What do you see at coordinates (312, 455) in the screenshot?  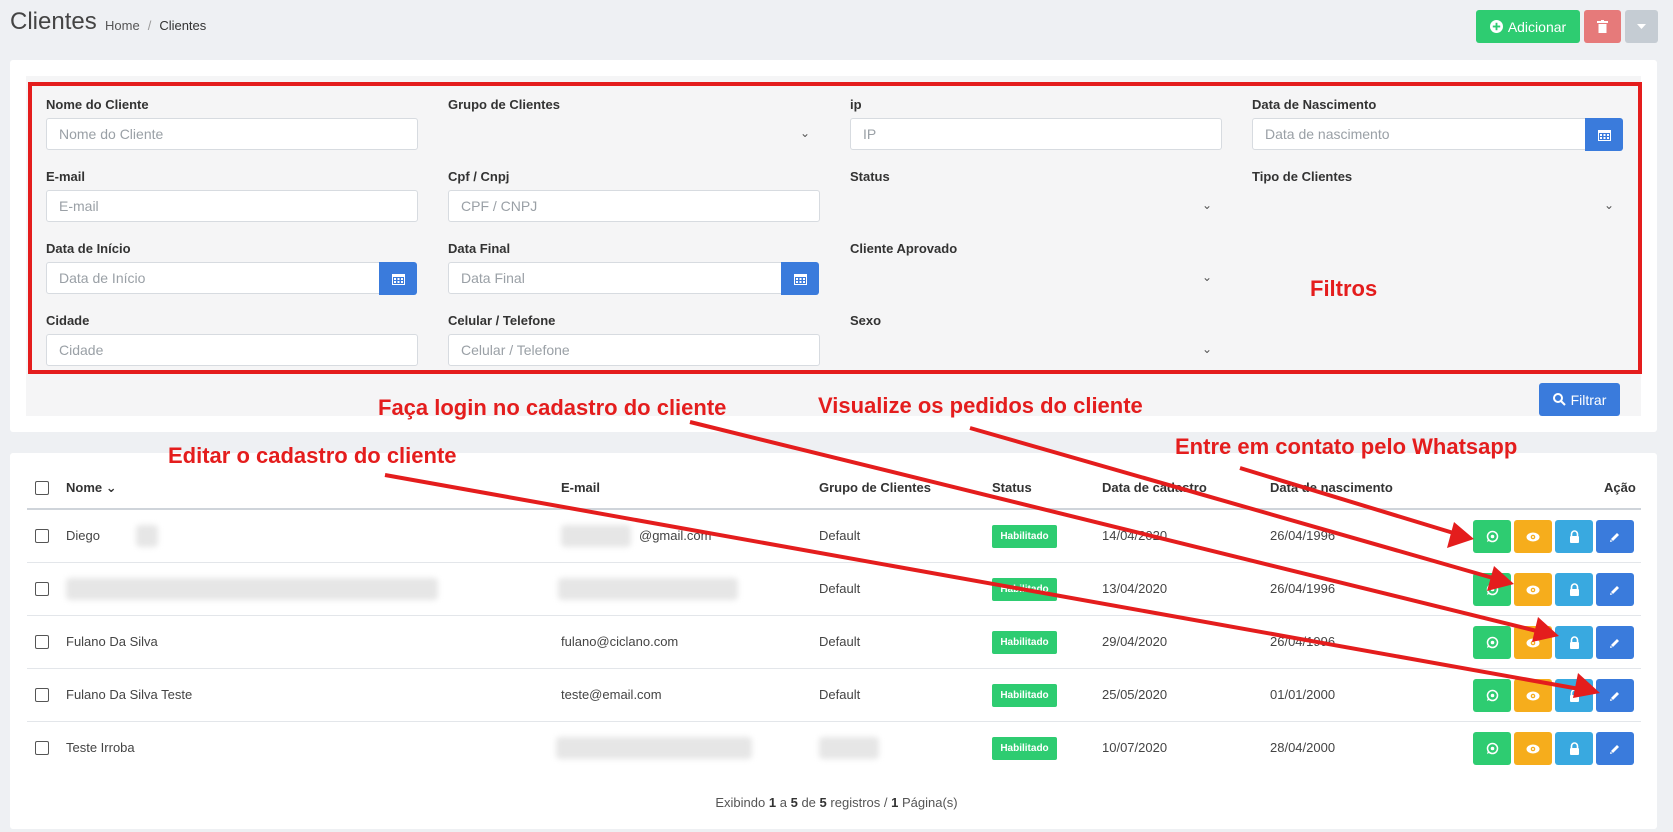 I see `annotation-edit: Editar o cadastro do cliente` at bounding box center [312, 455].